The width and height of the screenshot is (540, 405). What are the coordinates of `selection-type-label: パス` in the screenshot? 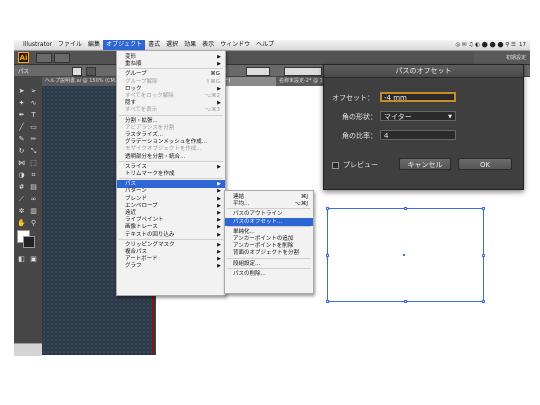 It's located at (24, 72).